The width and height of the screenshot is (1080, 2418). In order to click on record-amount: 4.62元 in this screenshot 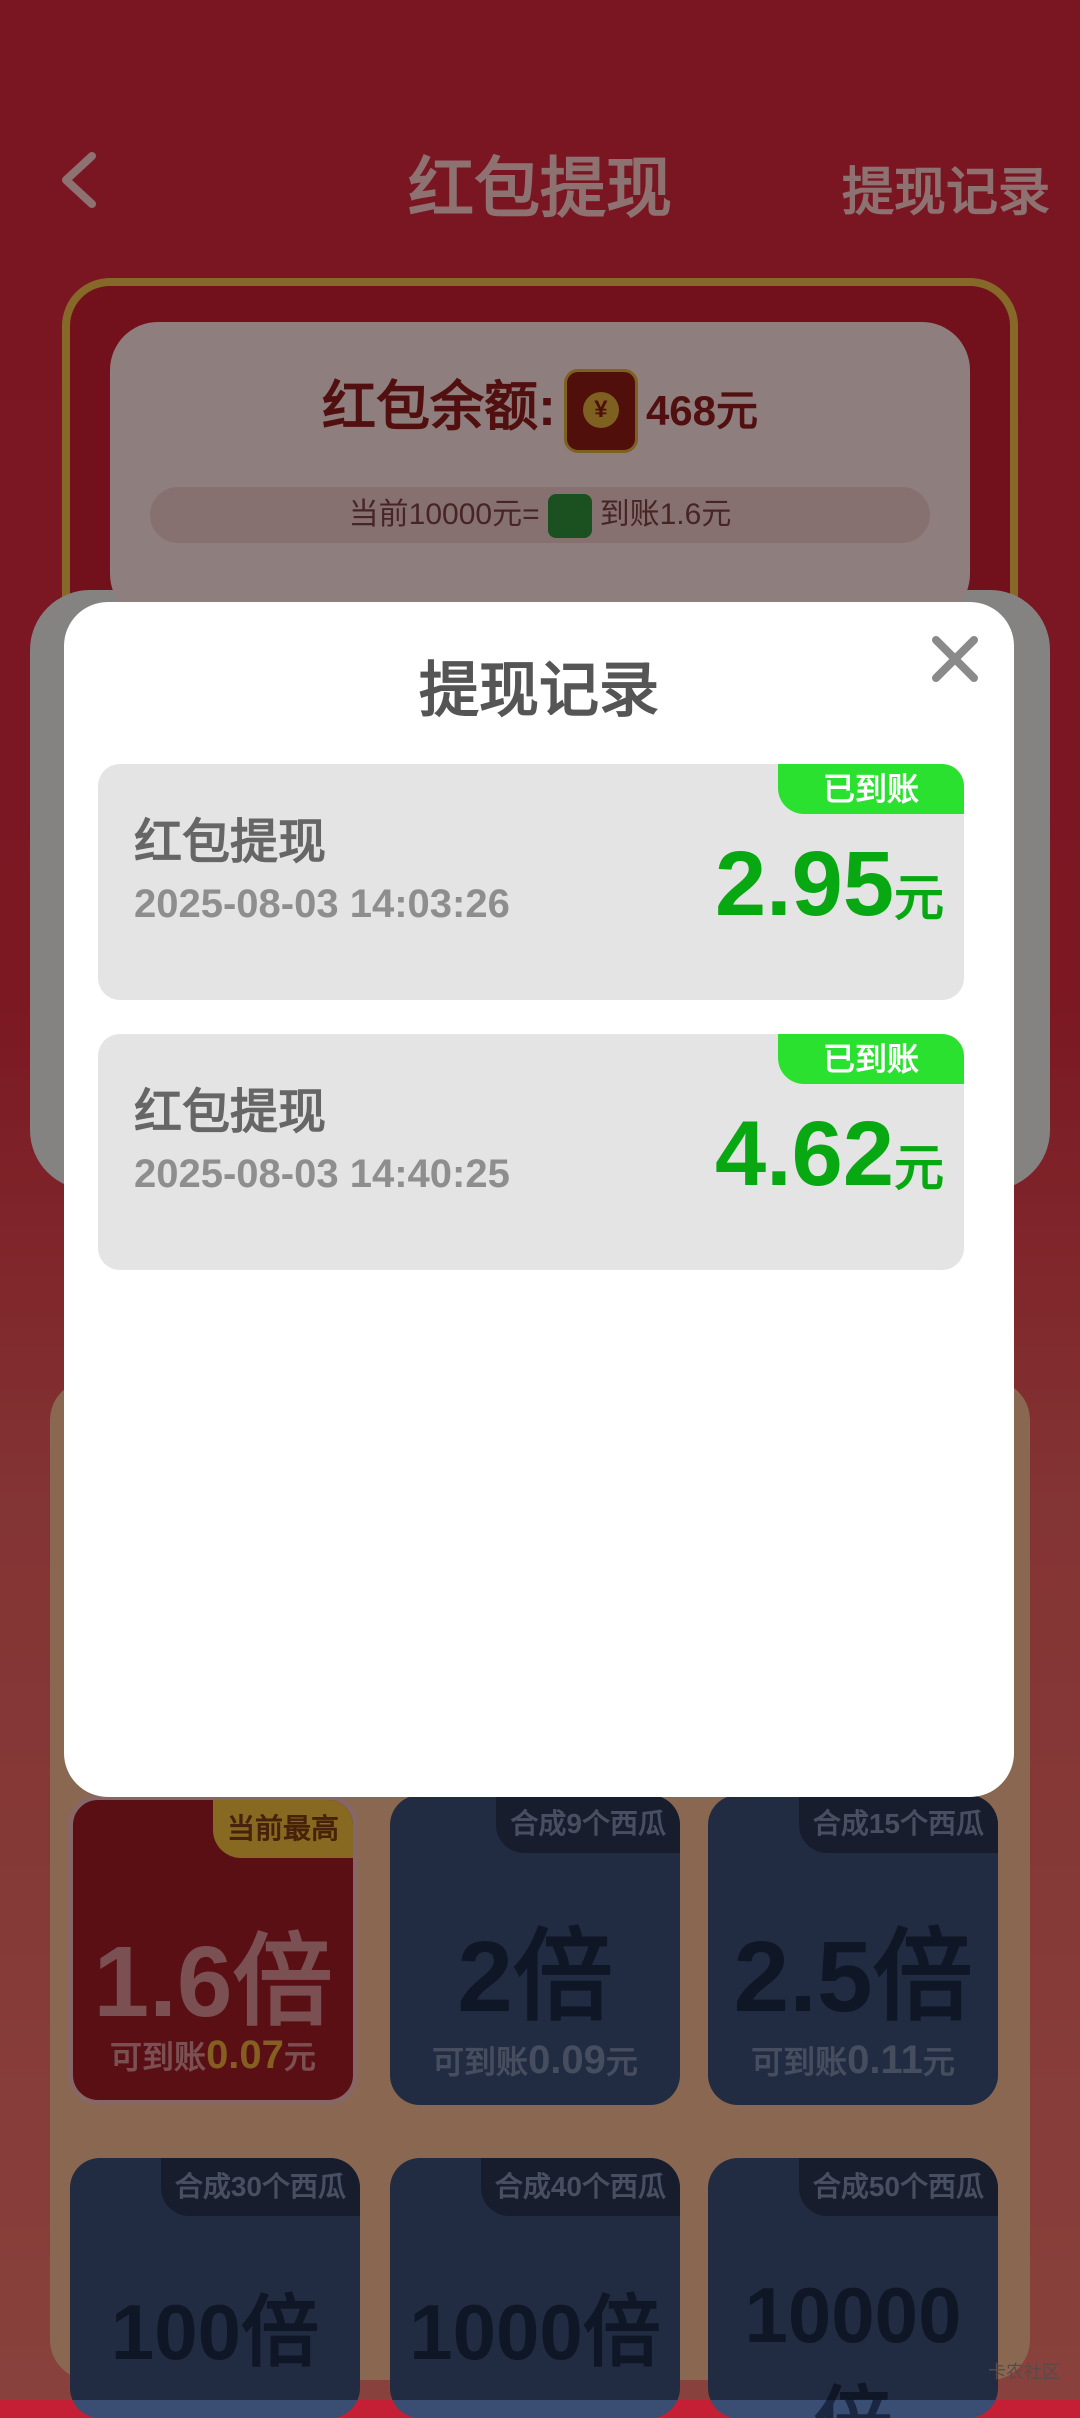, I will do `click(829, 1154)`.